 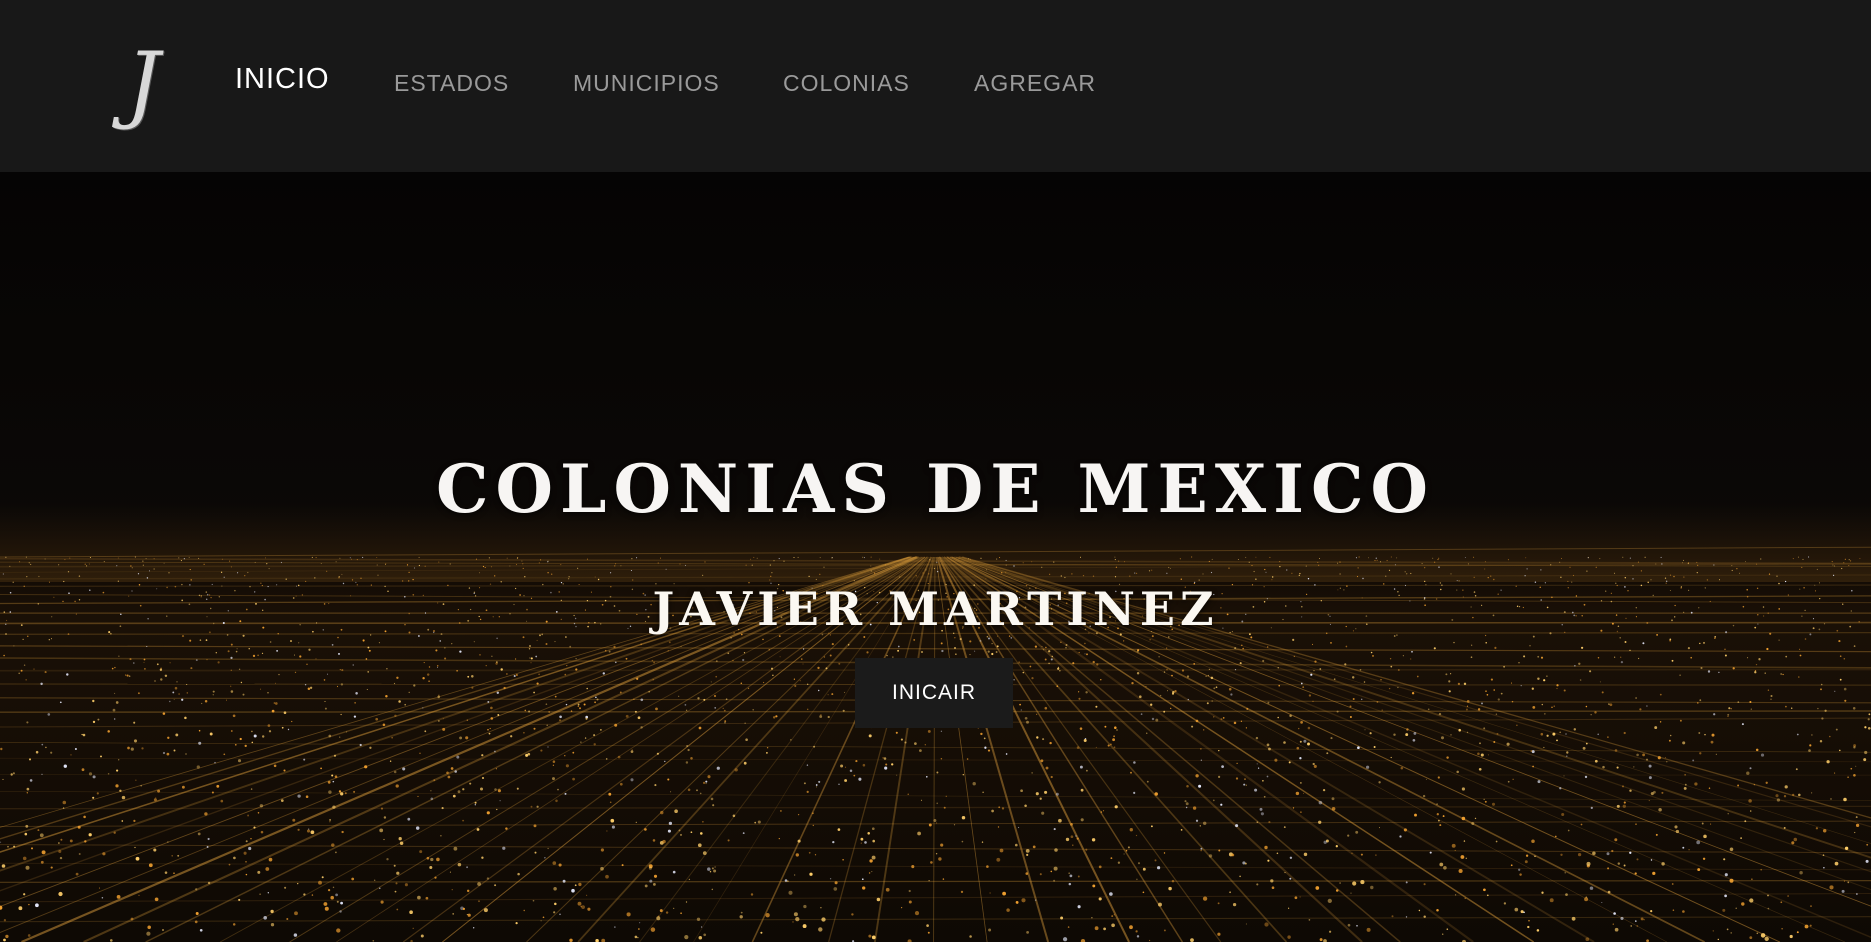 I want to click on nav-item-agregar: AGREGAR, so click(x=1035, y=83).